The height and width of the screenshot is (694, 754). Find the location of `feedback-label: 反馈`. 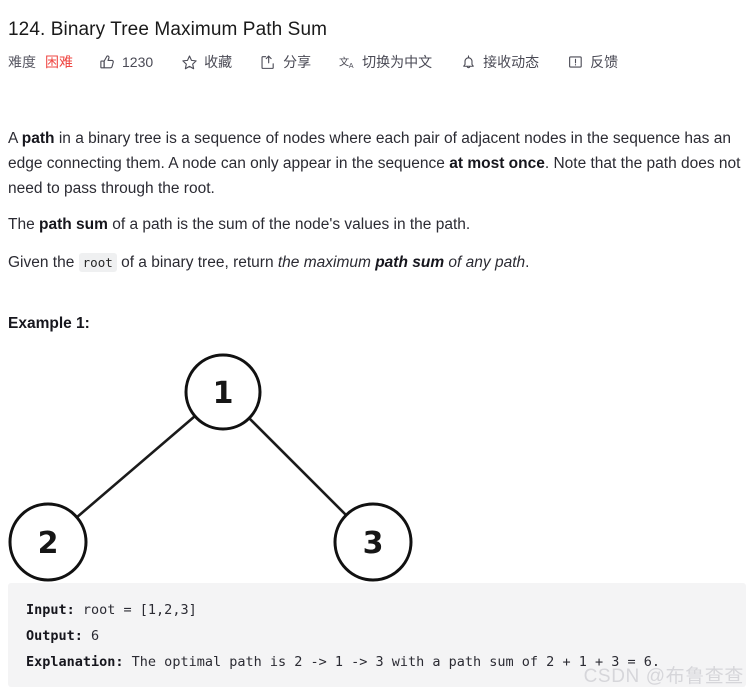

feedback-label: 反馈 is located at coordinates (604, 62).